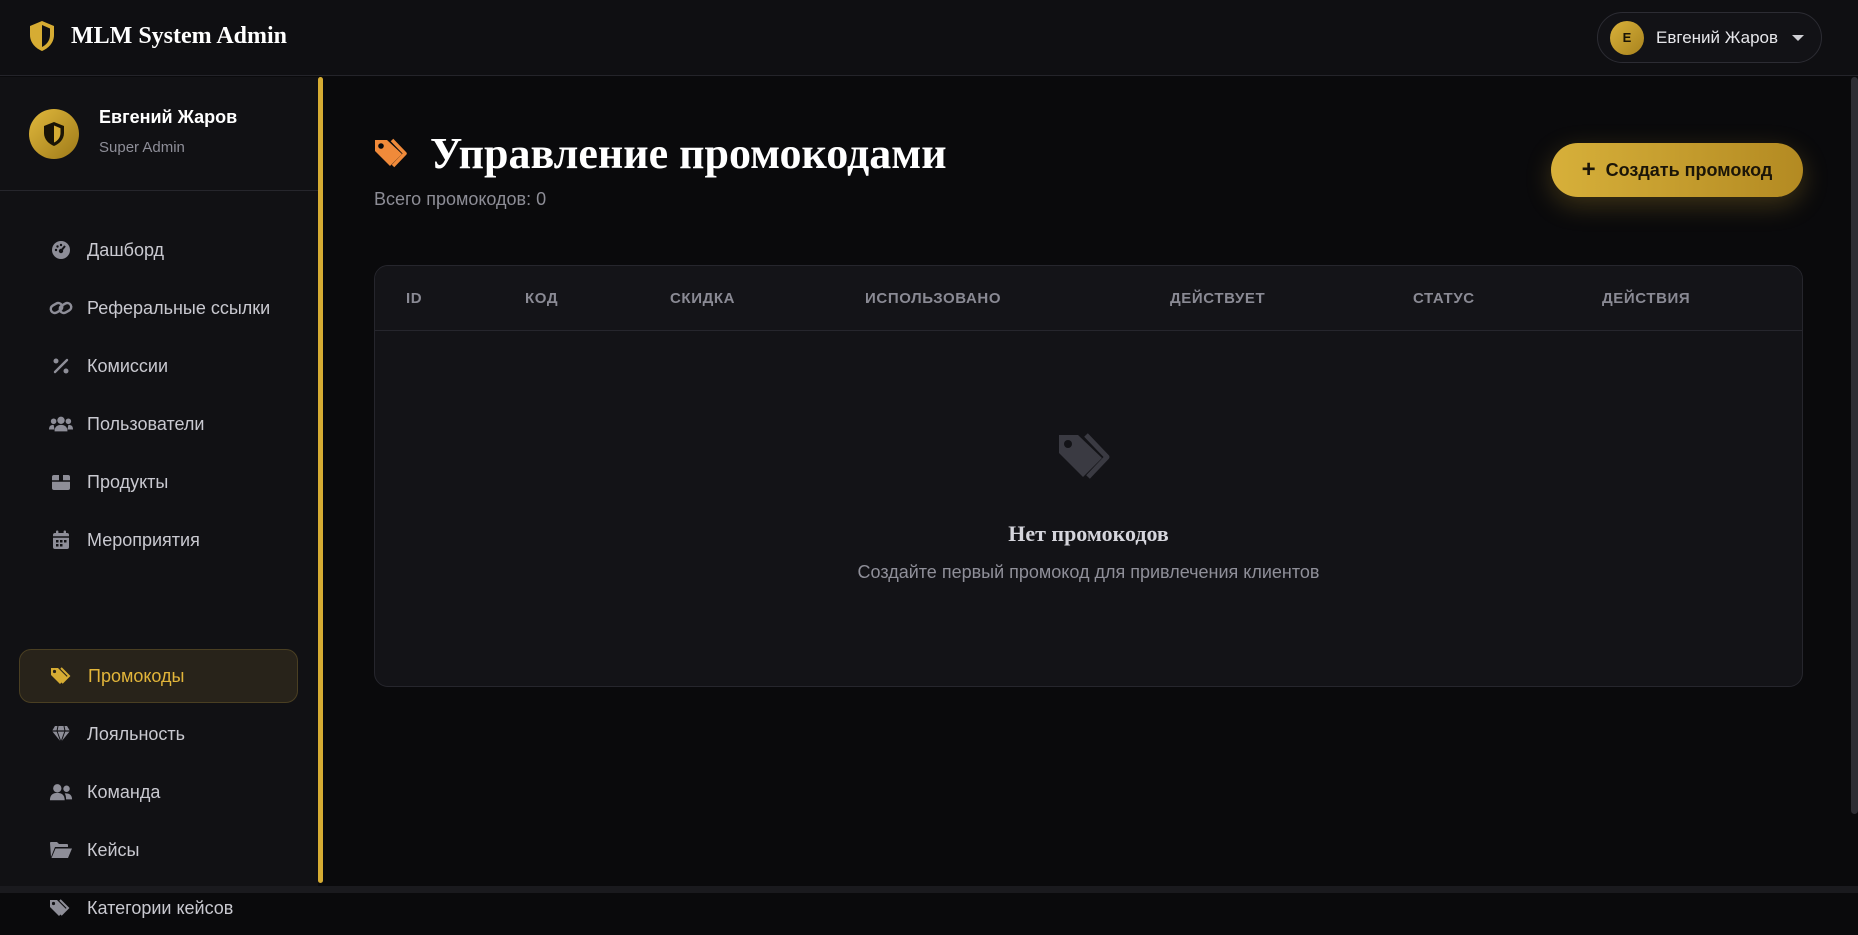 The height and width of the screenshot is (935, 1858). Describe the element at coordinates (460, 199) in the screenshot. I see `promo-count: Всего промокодов: 0` at that location.